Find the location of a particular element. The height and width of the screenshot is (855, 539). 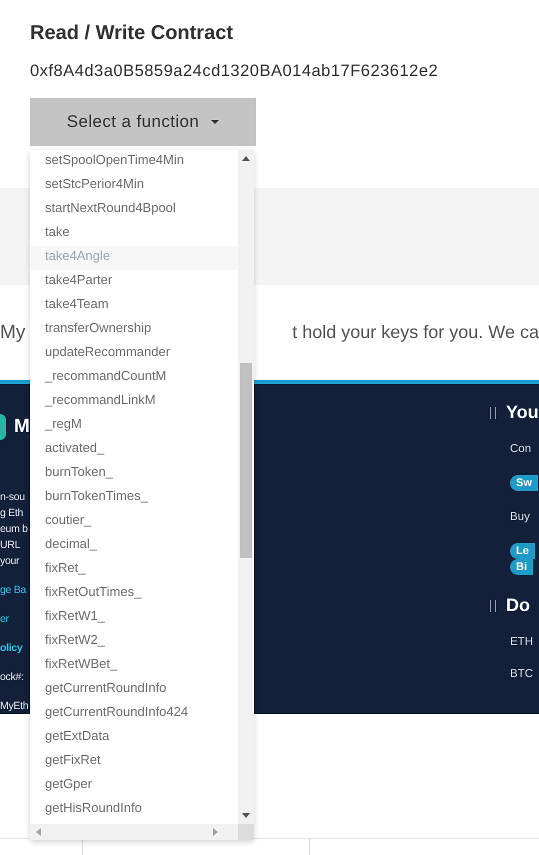

footer-heading: Do is located at coordinates (518, 605).